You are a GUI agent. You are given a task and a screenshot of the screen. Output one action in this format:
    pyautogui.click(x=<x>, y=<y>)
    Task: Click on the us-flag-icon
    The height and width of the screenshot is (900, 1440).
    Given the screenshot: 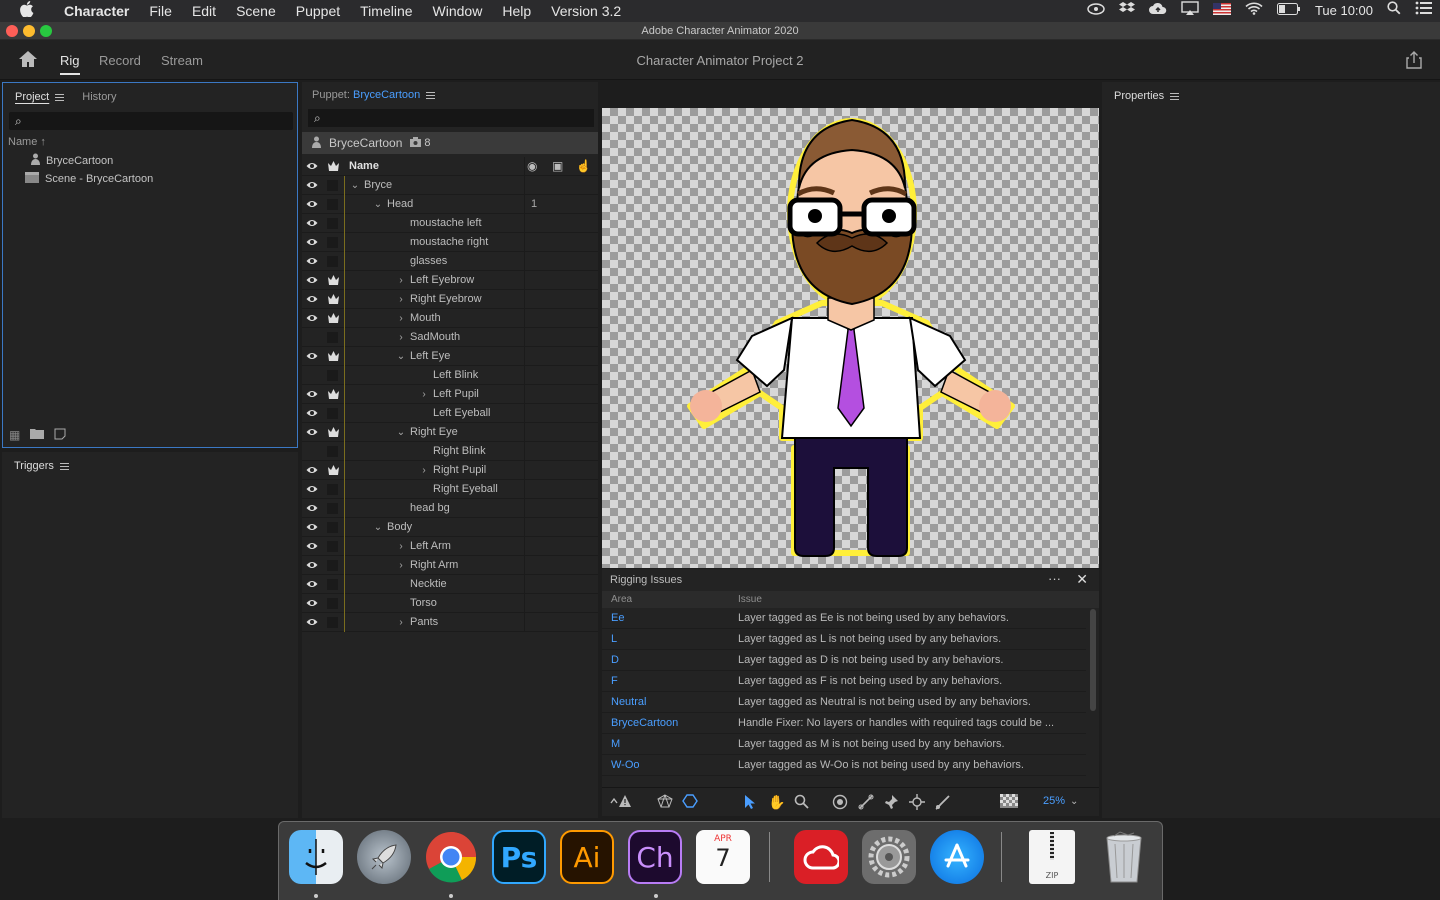 What is the action you would take?
    pyautogui.click(x=1222, y=11)
    